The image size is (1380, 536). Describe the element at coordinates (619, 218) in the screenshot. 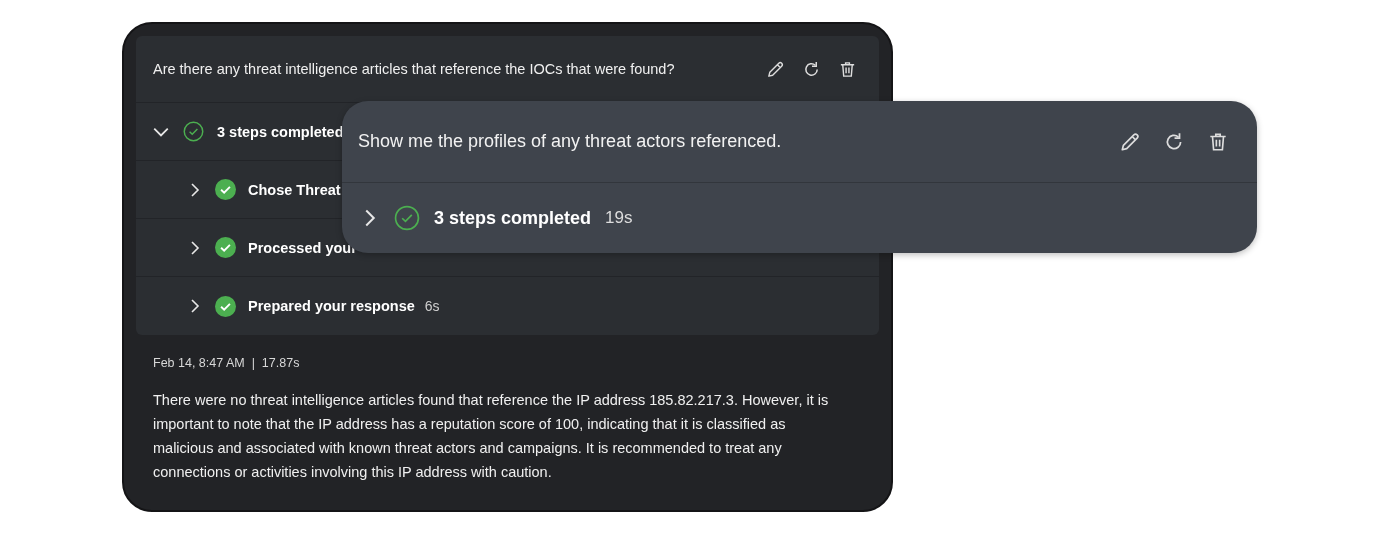

I see `steps-duration: 19s` at that location.